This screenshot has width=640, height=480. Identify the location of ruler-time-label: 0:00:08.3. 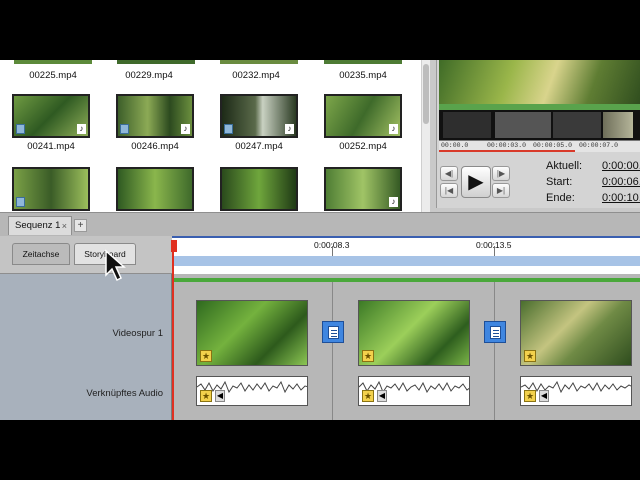
(332, 245).